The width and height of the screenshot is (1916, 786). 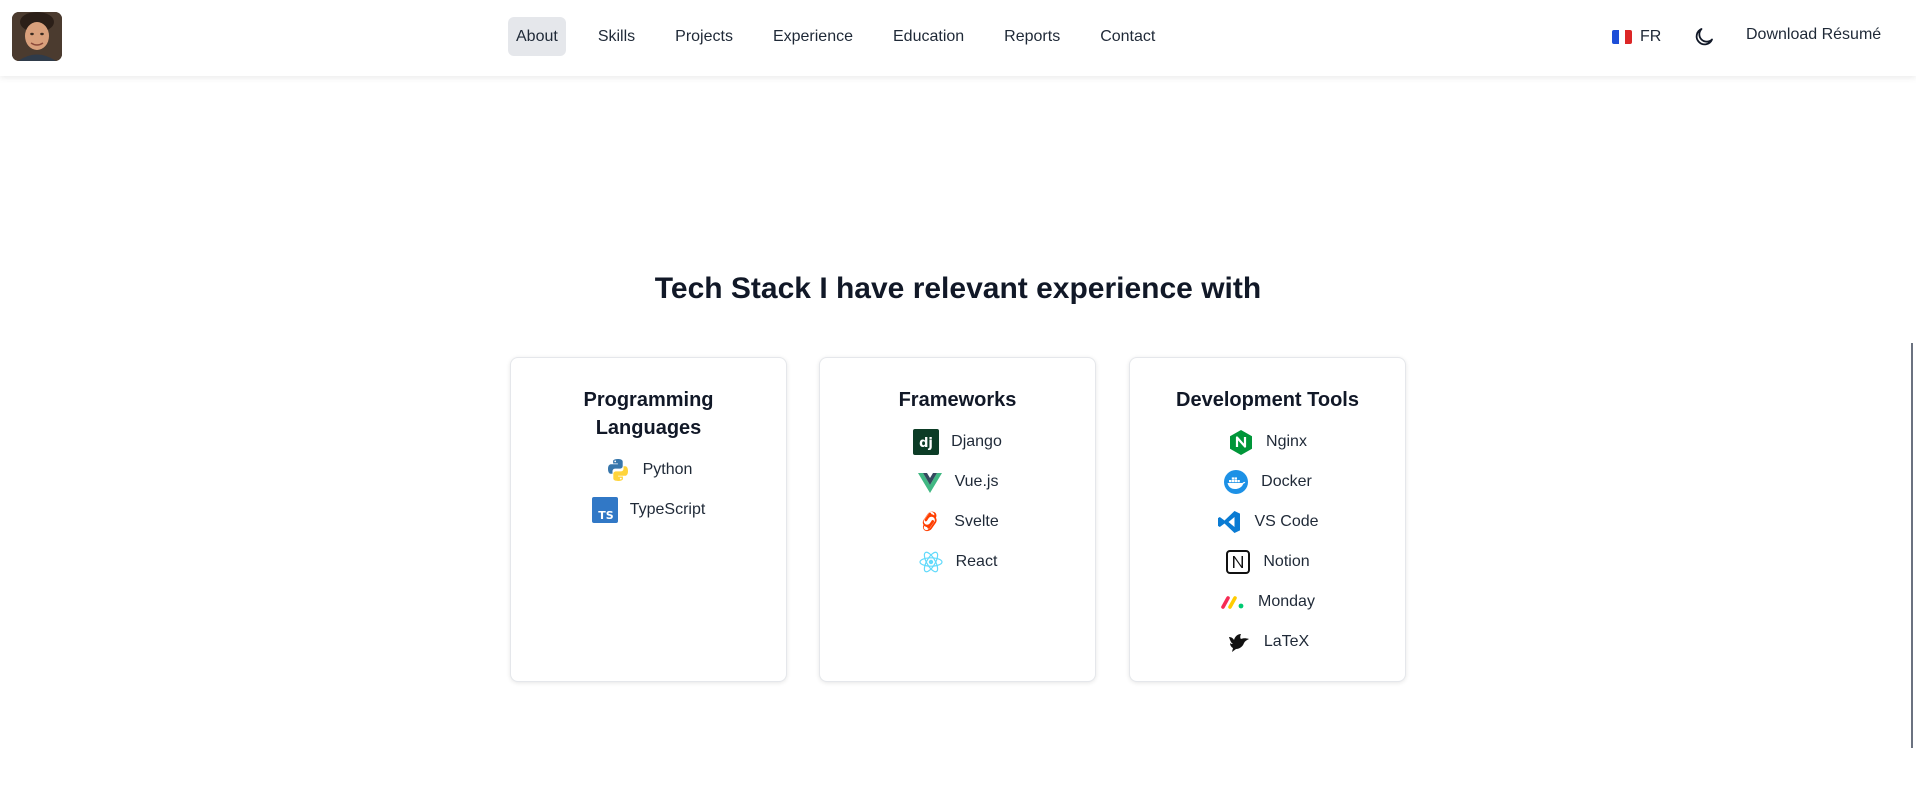 I want to click on france-flag-icon, so click(x=1622, y=37).